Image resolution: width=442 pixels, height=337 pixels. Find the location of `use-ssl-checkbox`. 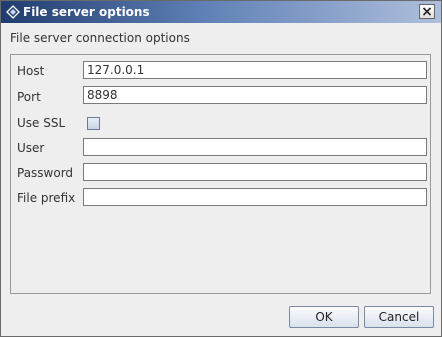

use-ssl-checkbox is located at coordinates (93, 123).